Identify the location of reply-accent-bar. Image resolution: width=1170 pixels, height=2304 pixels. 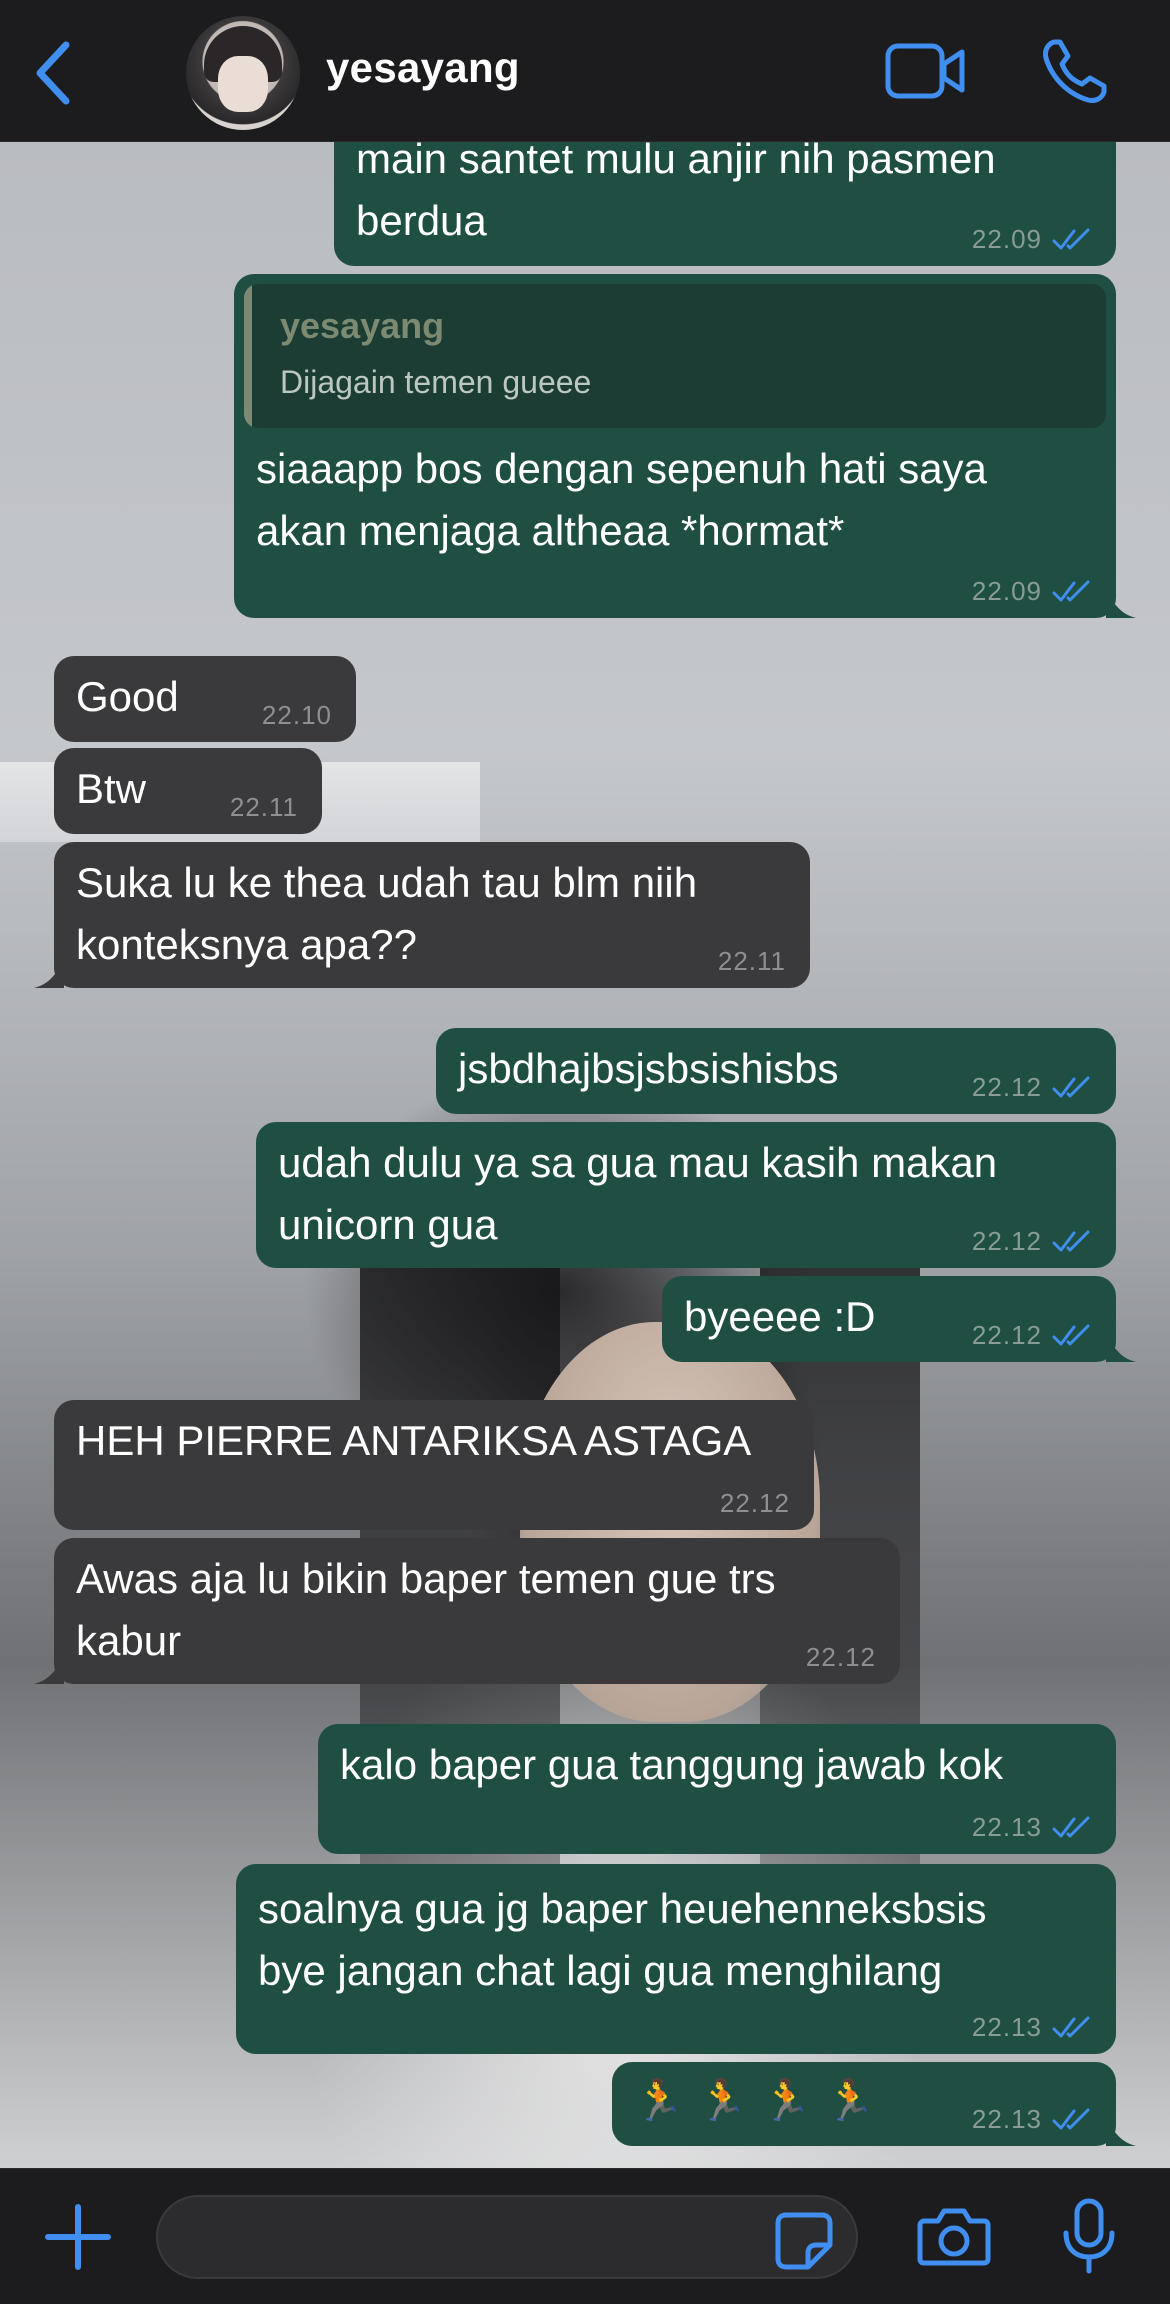
(248, 356).